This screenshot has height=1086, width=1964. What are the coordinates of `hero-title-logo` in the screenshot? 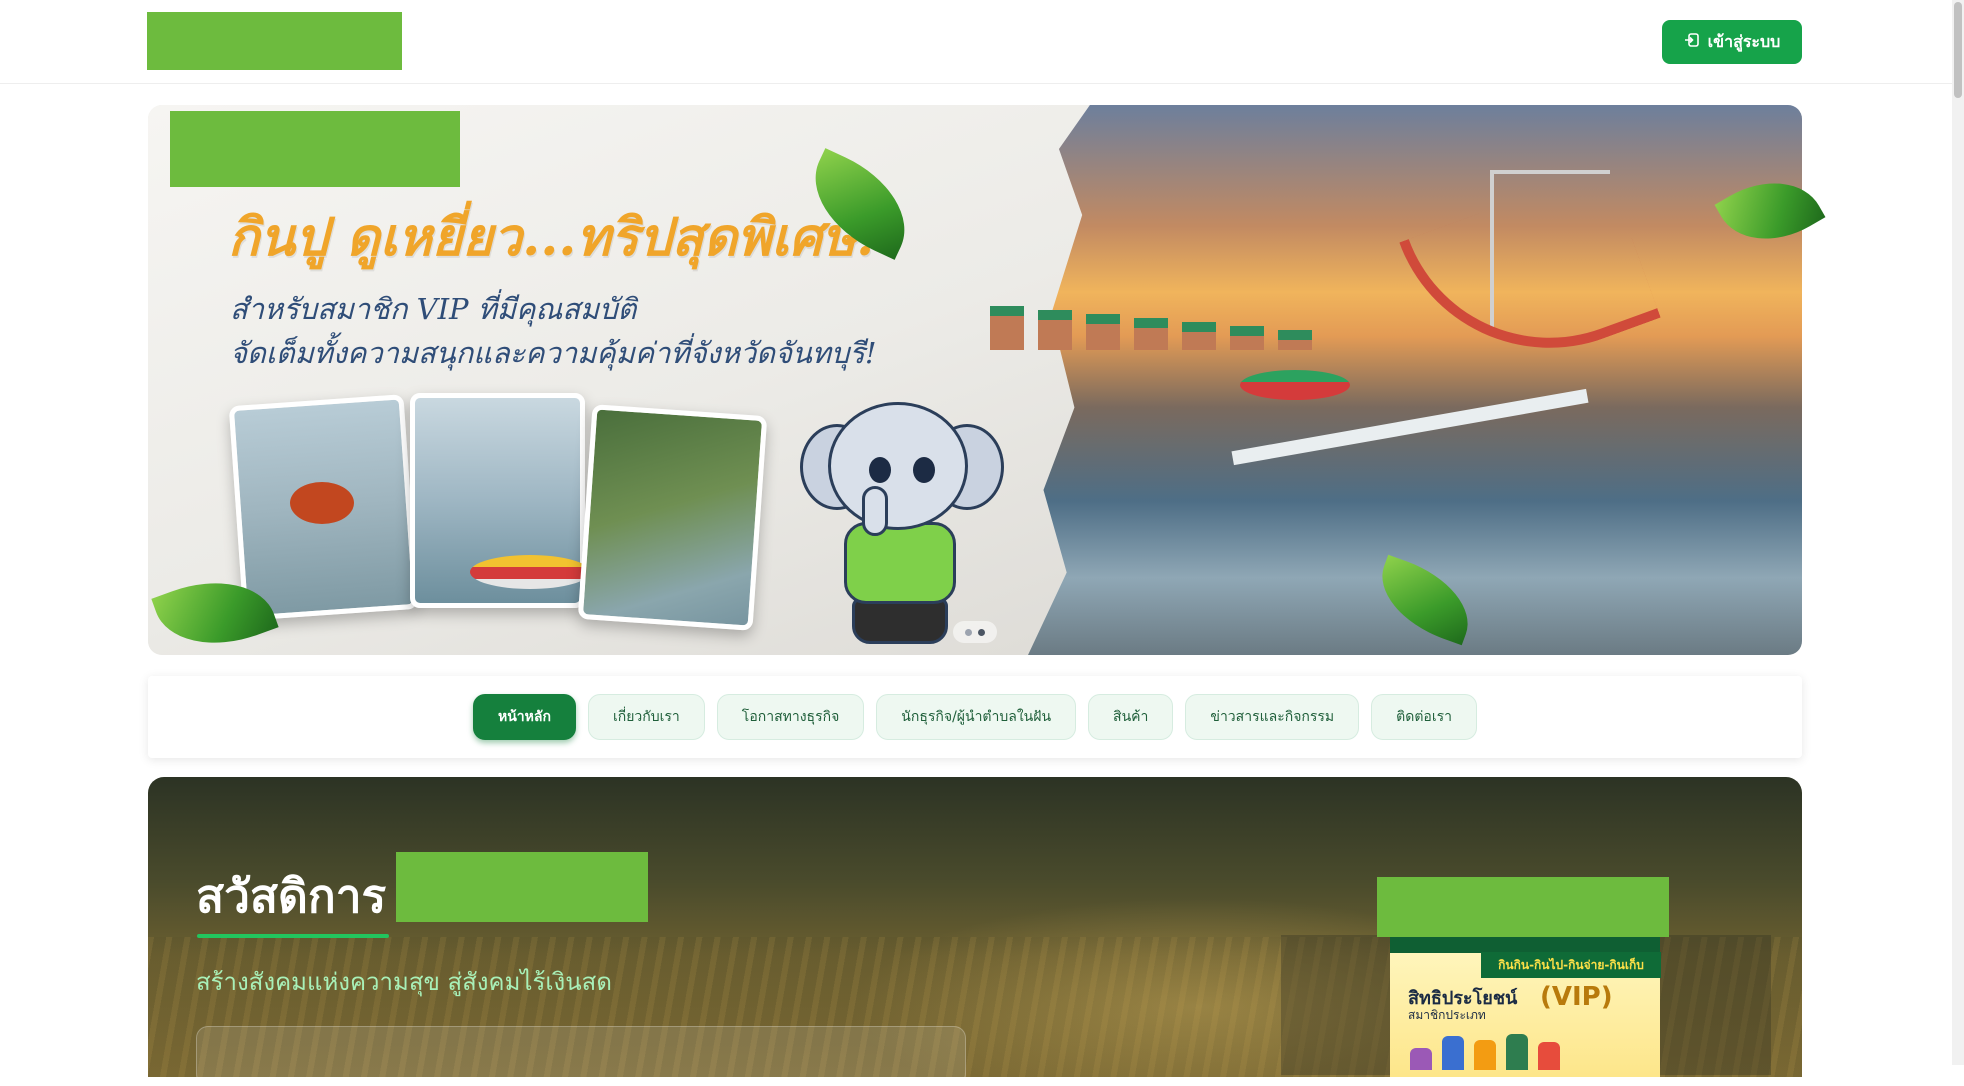 It's located at (522, 887).